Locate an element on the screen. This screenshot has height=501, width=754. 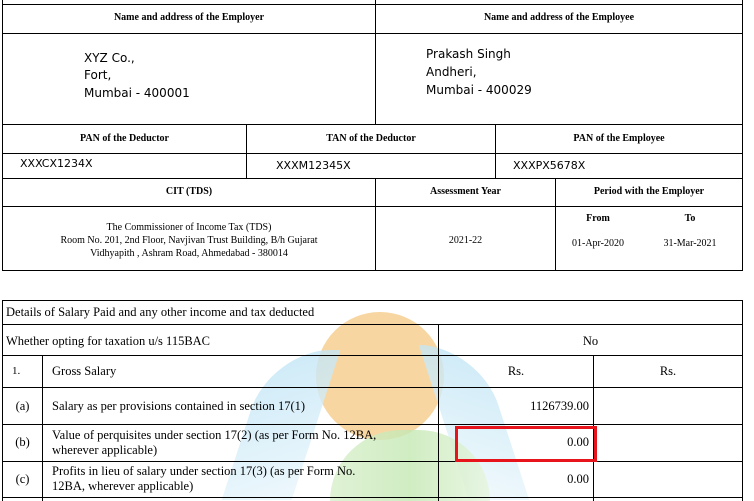
employer-address-line-3: Mumbai - 400001 is located at coordinates (137, 93).